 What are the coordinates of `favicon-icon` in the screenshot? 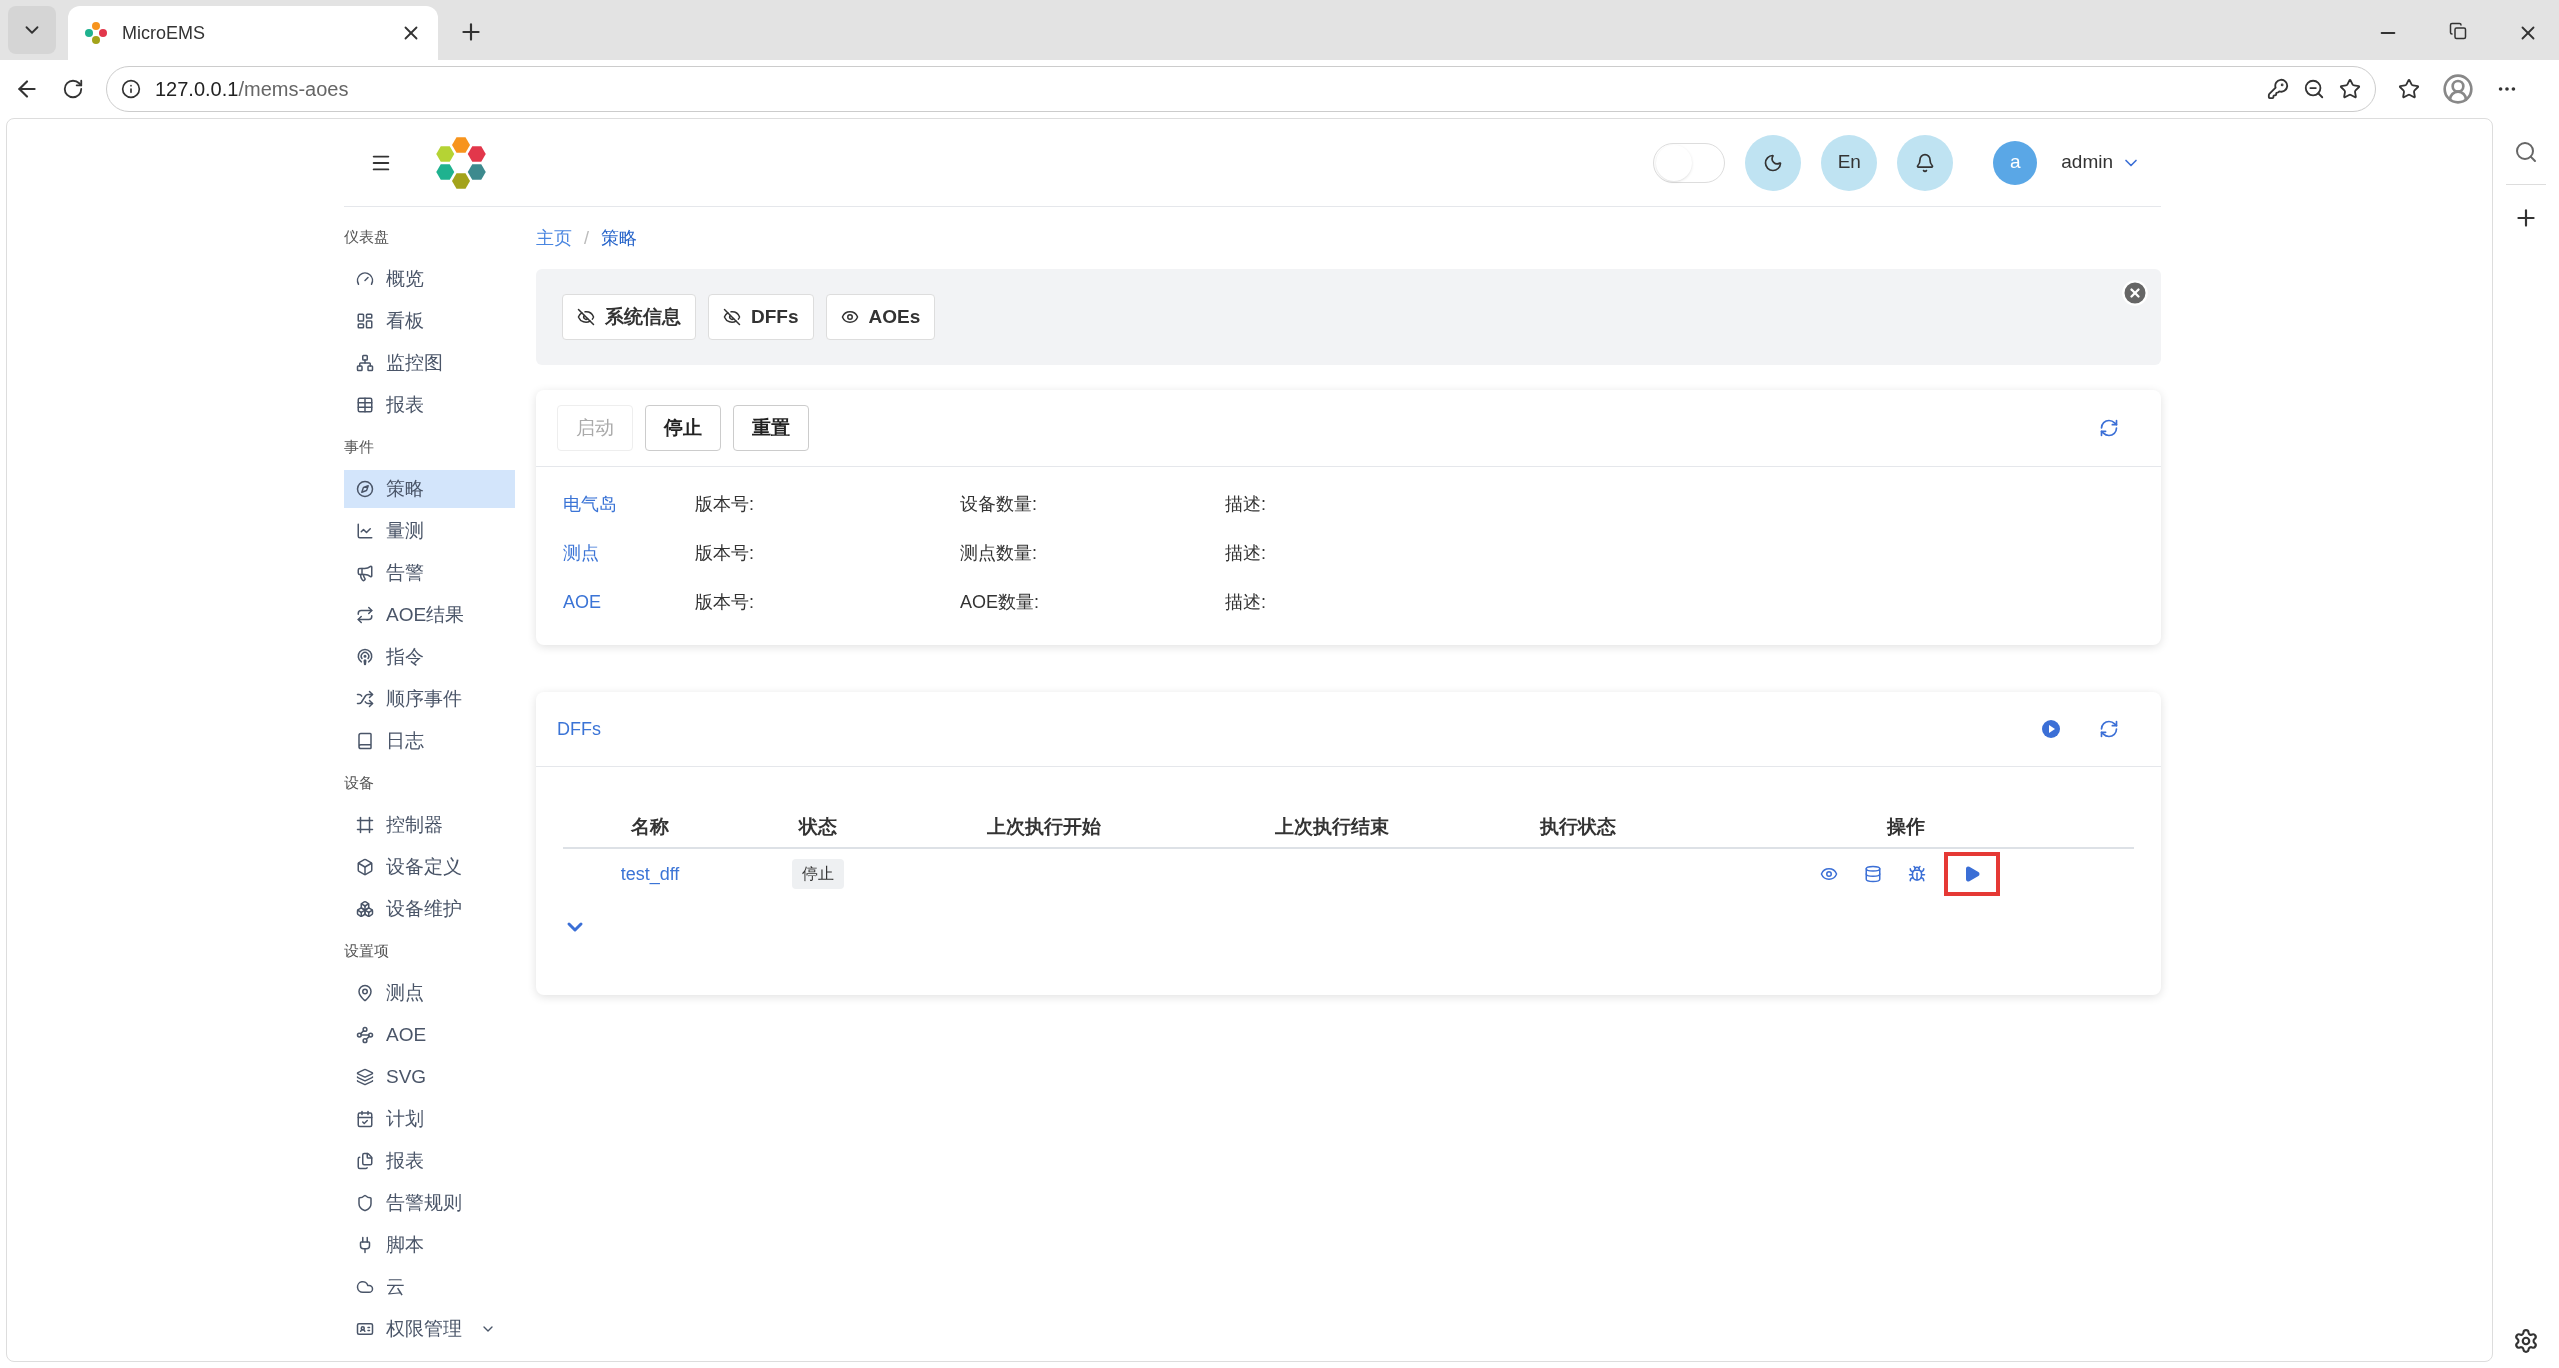 It's located at (96, 33).